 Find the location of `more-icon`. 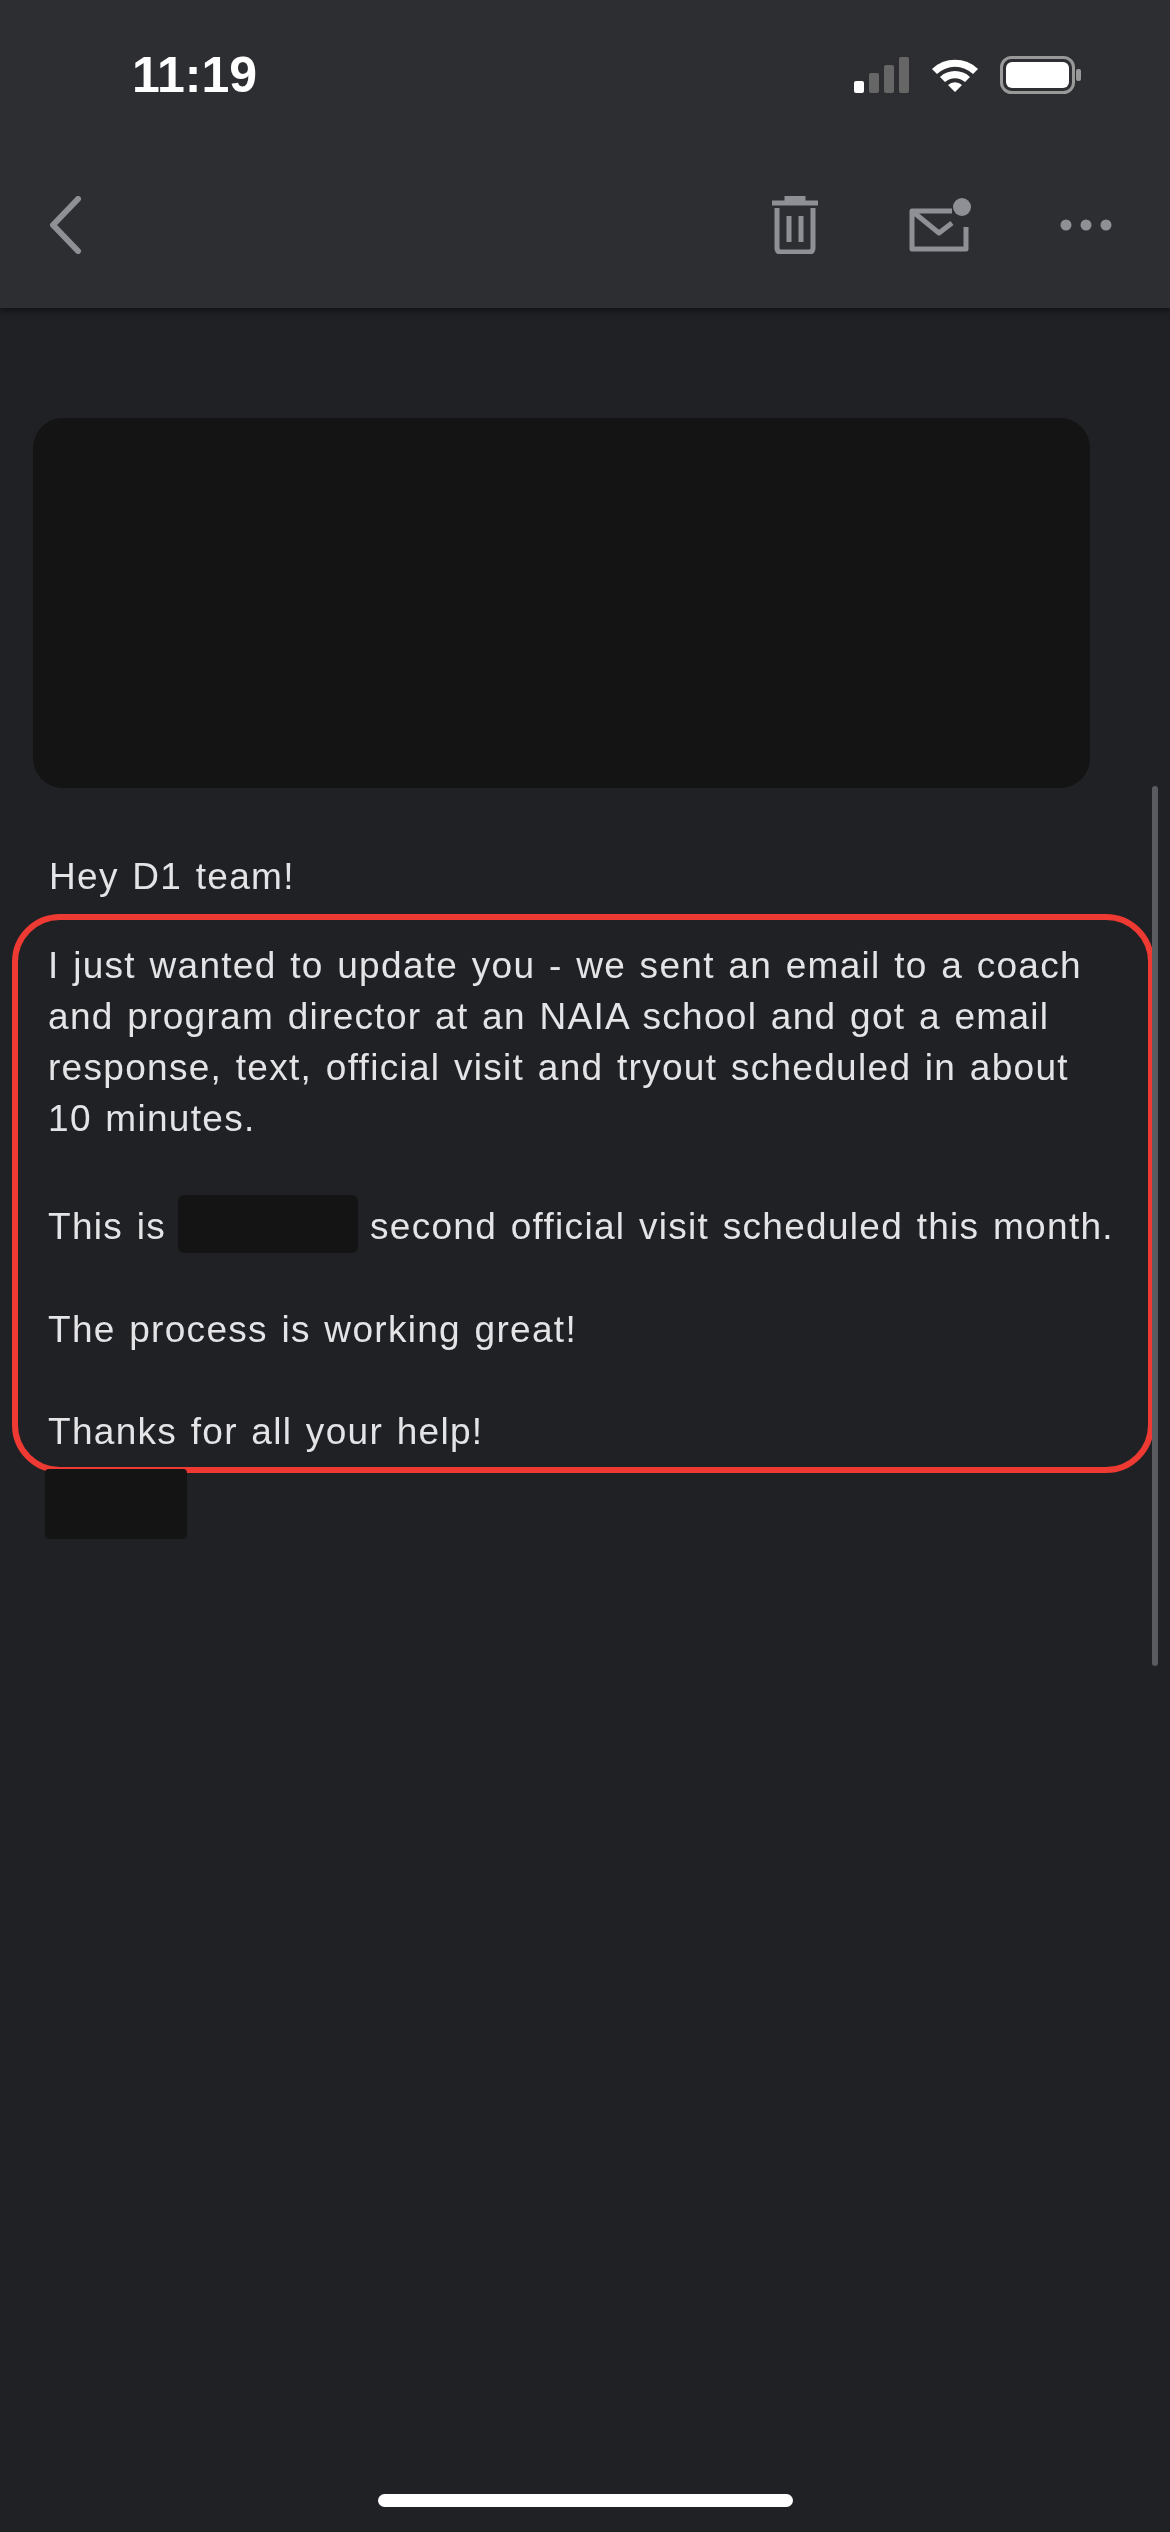

more-icon is located at coordinates (1086, 225).